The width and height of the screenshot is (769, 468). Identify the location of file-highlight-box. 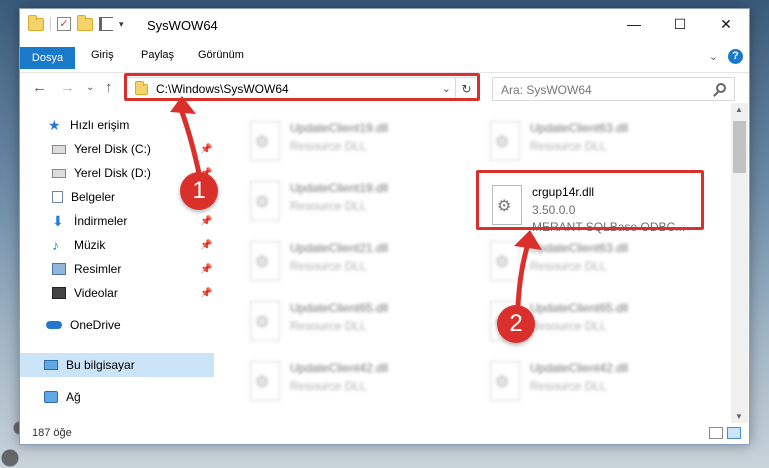
(590, 200).